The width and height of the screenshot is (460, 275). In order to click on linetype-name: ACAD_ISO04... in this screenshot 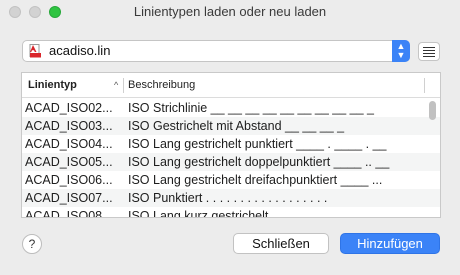, I will do `click(69, 144)`.